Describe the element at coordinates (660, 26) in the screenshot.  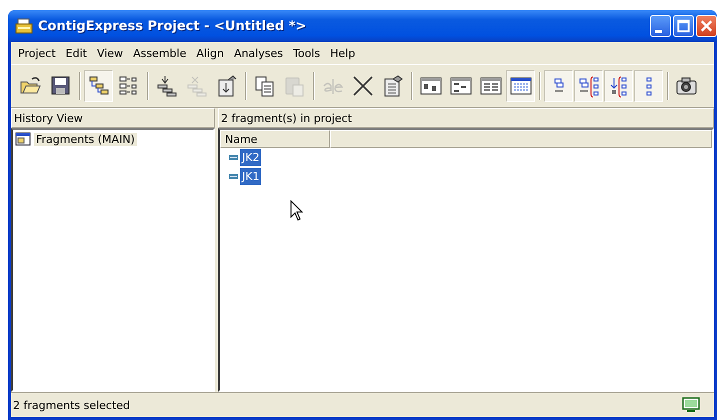
I see `minimize-button` at that location.